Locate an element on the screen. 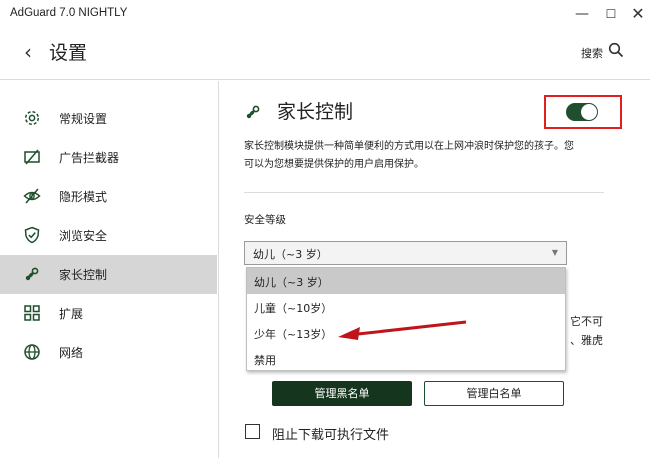 Image resolution: width=650 pixels, height=458 pixels. sidebar-item-label: 家长控制 is located at coordinates (83, 275).